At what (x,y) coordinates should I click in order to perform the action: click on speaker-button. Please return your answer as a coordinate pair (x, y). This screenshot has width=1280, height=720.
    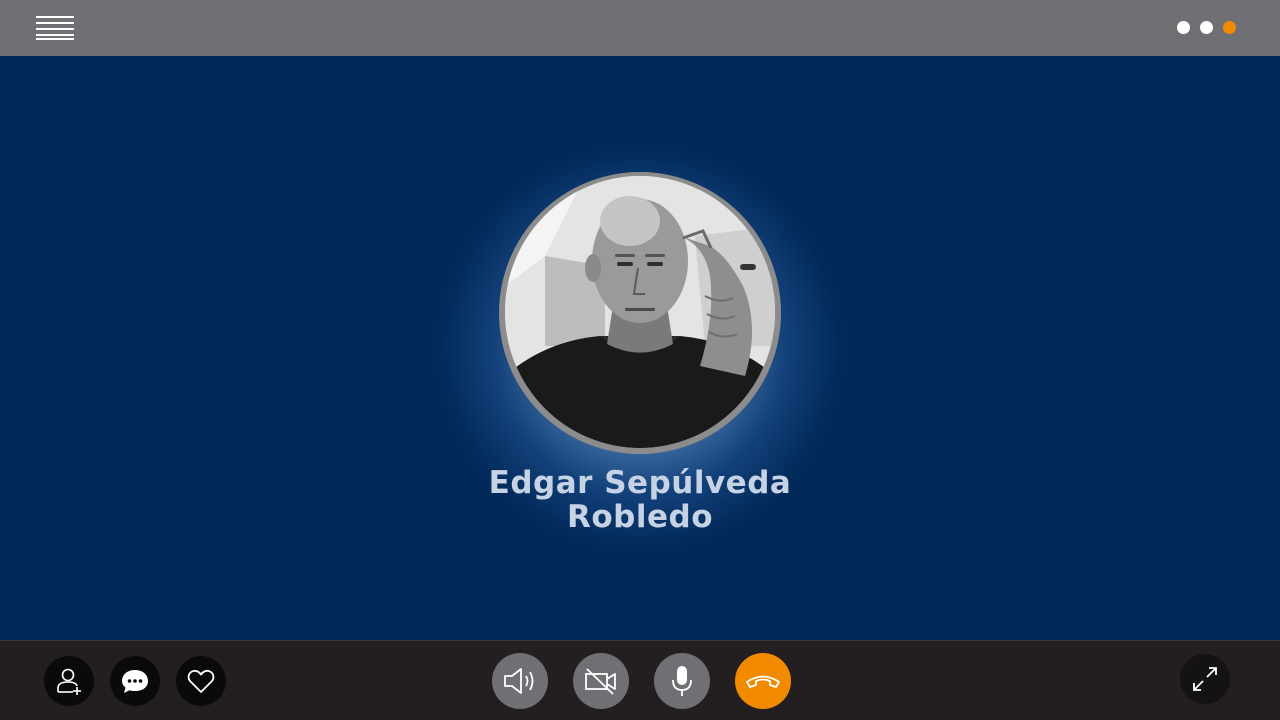
    Looking at the image, I should click on (520, 681).